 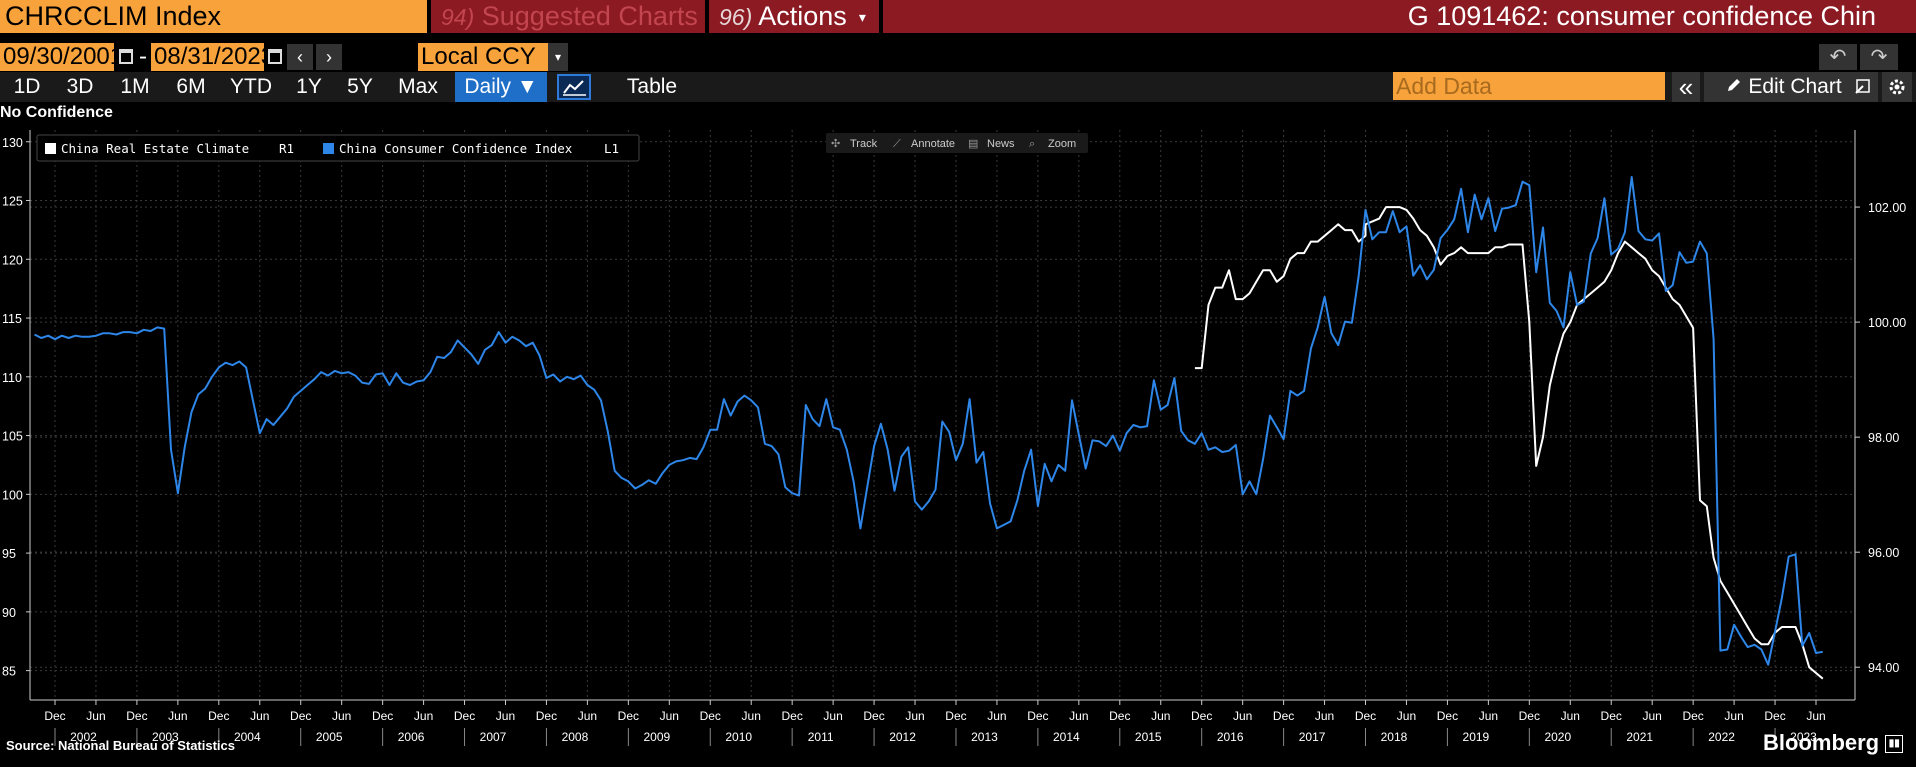 I want to click on y-right-tick-label: 94.00, so click(x=1883, y=668).